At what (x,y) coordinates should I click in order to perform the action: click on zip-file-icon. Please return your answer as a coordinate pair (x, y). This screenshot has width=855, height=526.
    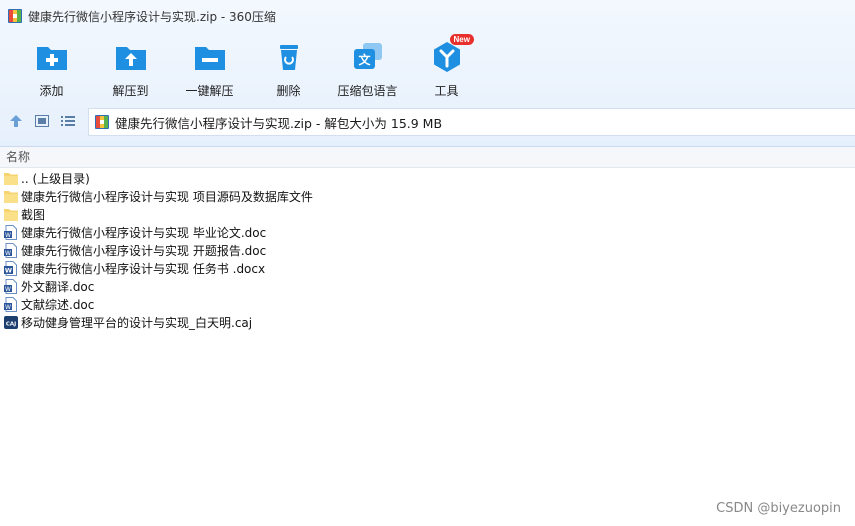
    Looking at the image, I should click on (102, 122).